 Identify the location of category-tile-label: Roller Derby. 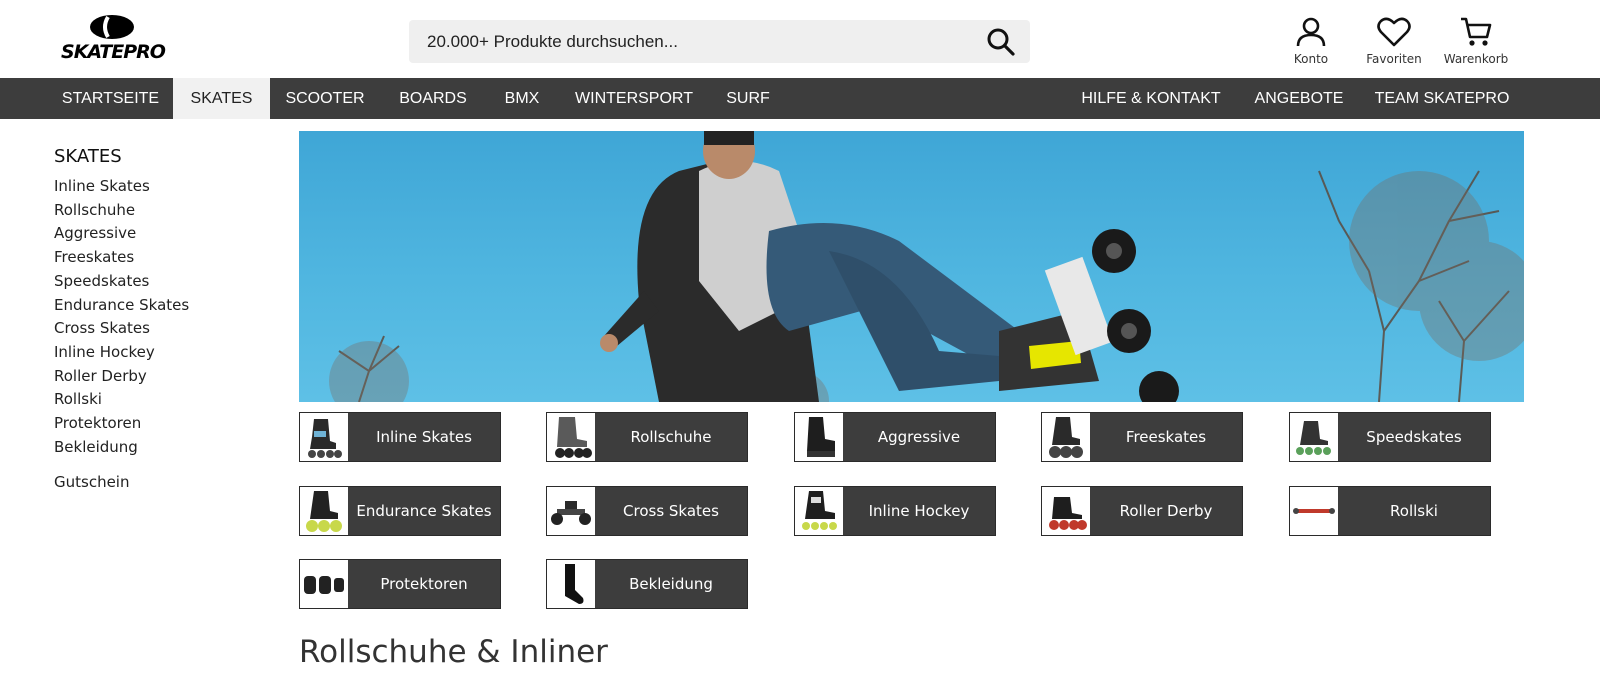
(1166, 511).